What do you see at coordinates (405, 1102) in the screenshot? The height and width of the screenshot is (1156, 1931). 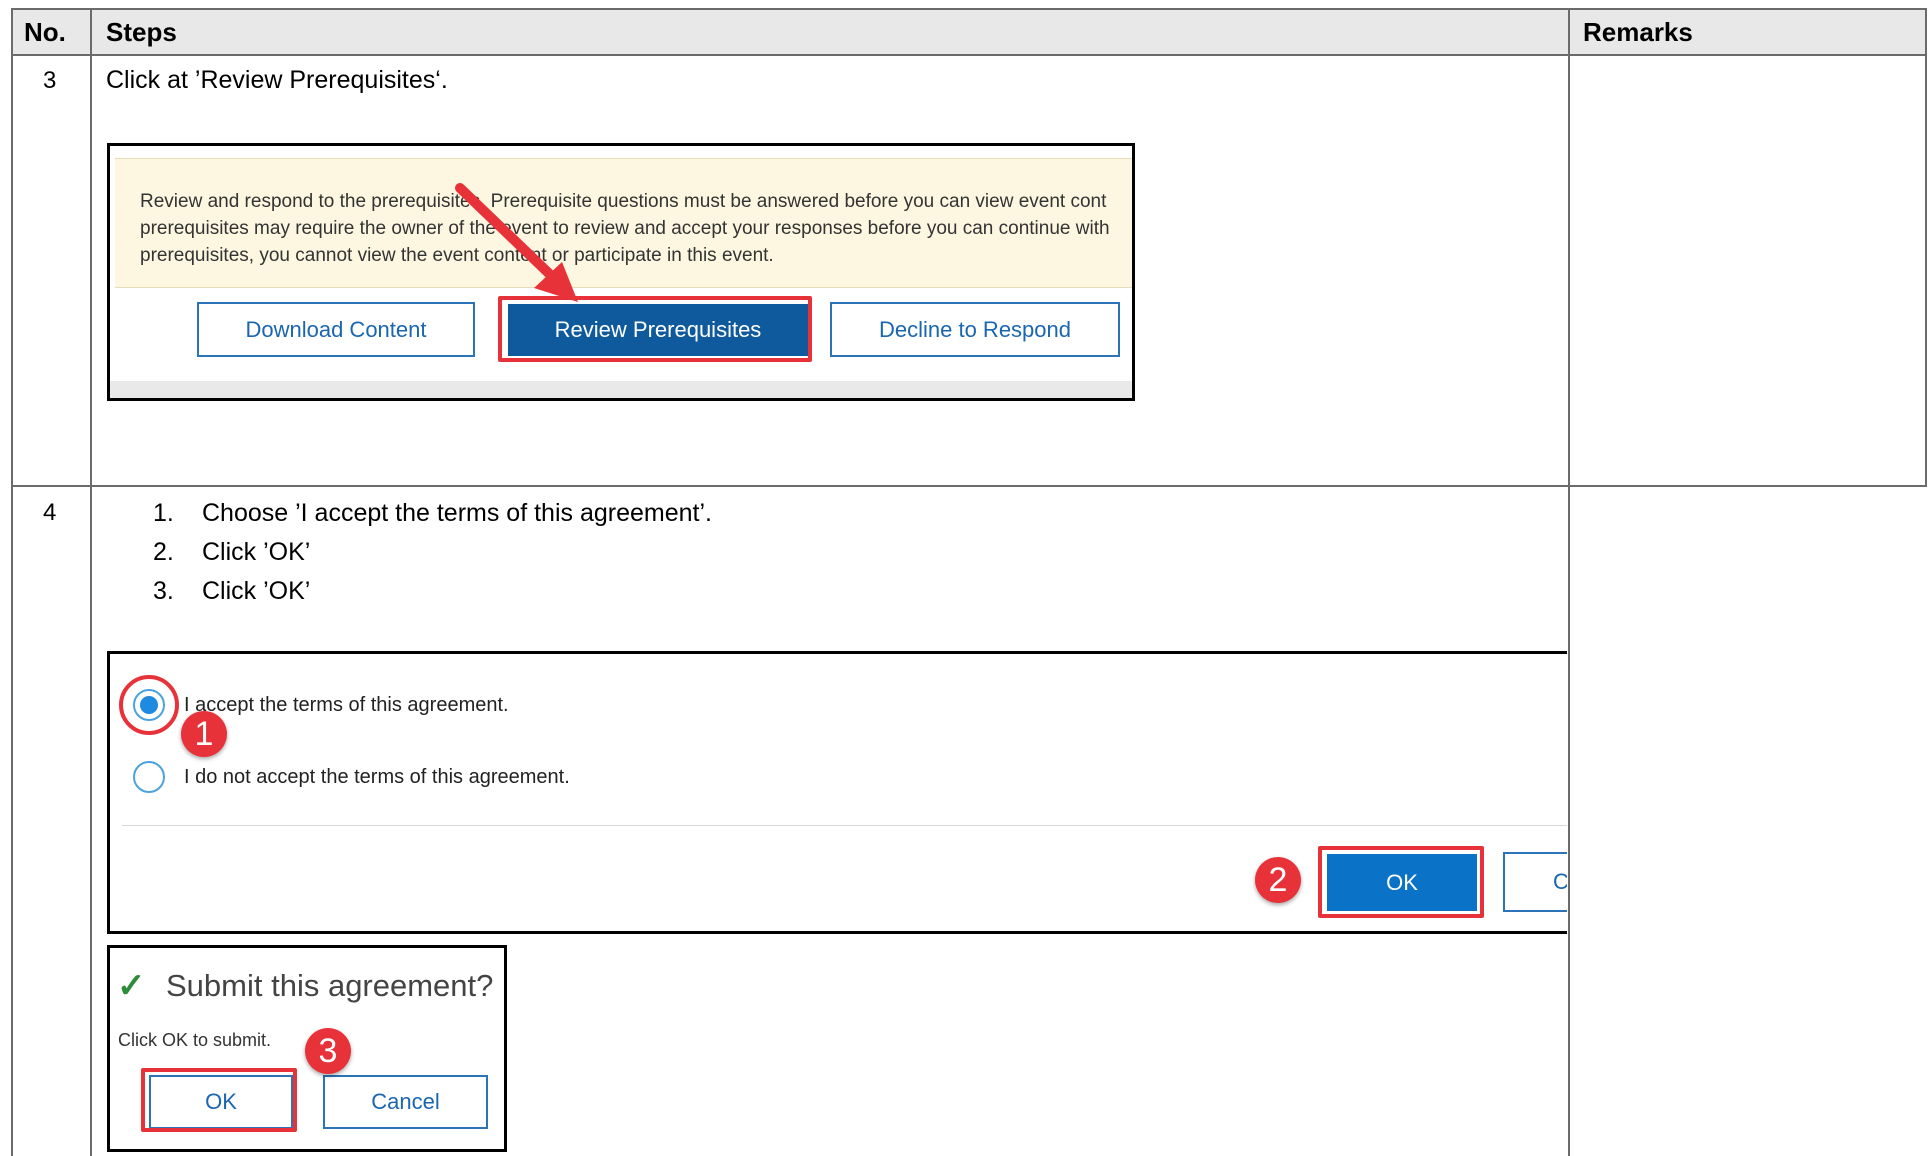 I see `submit-cancel-button: Cancel` at bounding box center [405, 1102].